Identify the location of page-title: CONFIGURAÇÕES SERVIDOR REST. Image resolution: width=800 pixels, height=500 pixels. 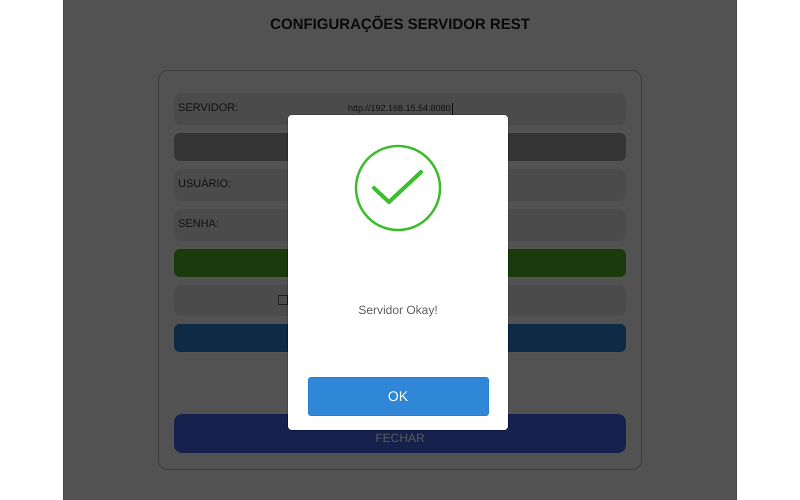
(400, 24).